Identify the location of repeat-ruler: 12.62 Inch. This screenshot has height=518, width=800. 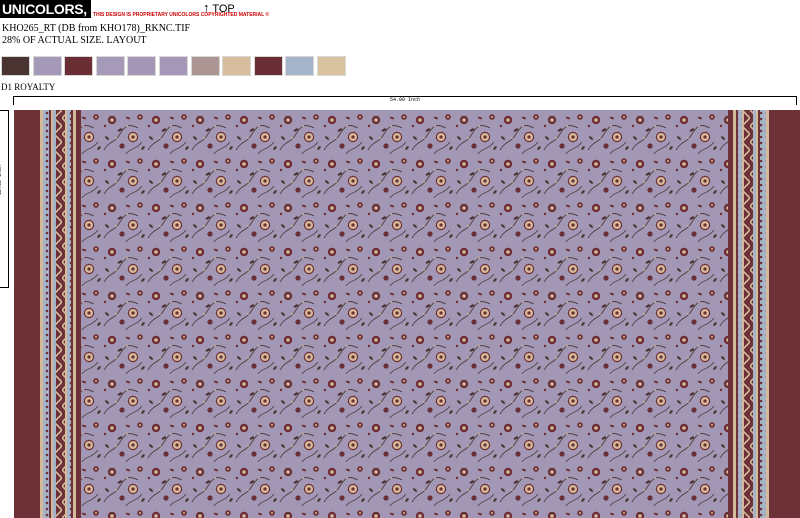
(4, 199).